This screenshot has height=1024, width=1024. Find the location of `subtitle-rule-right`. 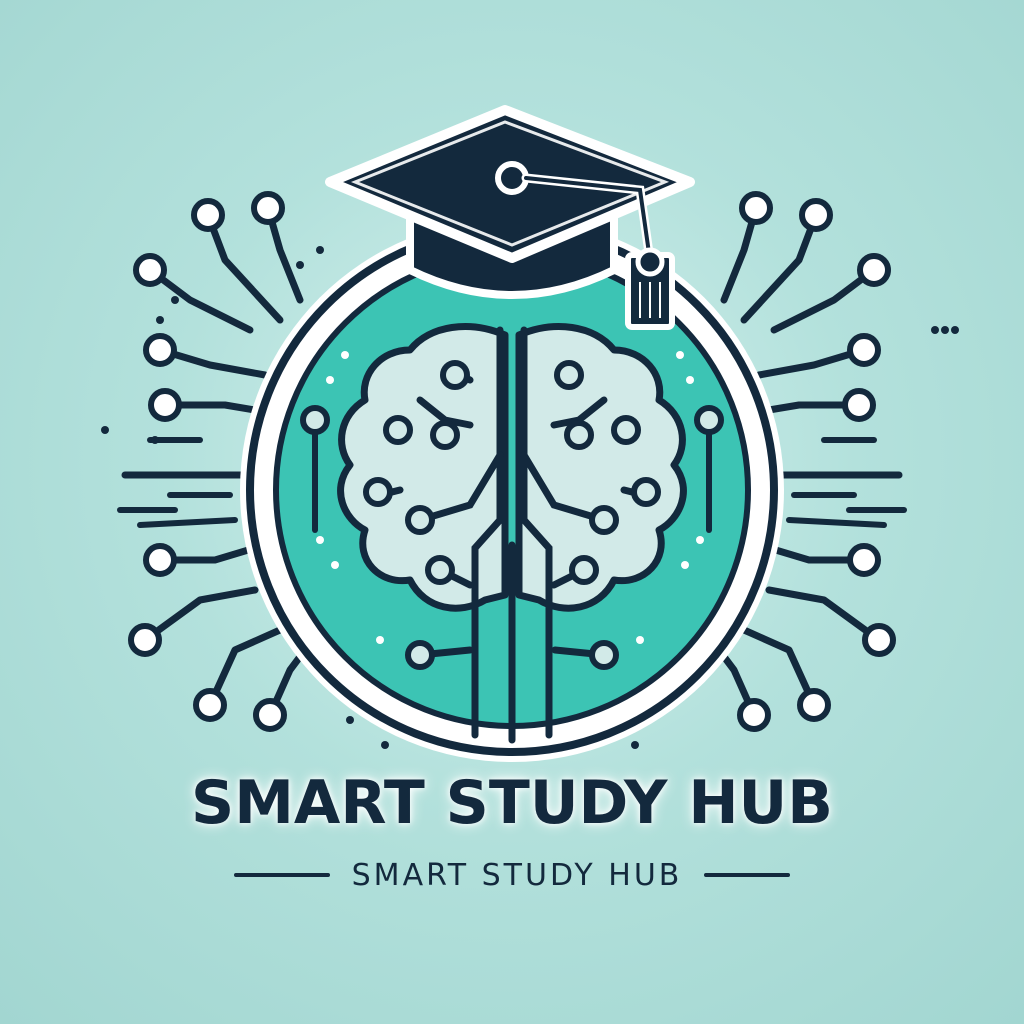

subtitle-rule-right is located at coordinates (747, 875).